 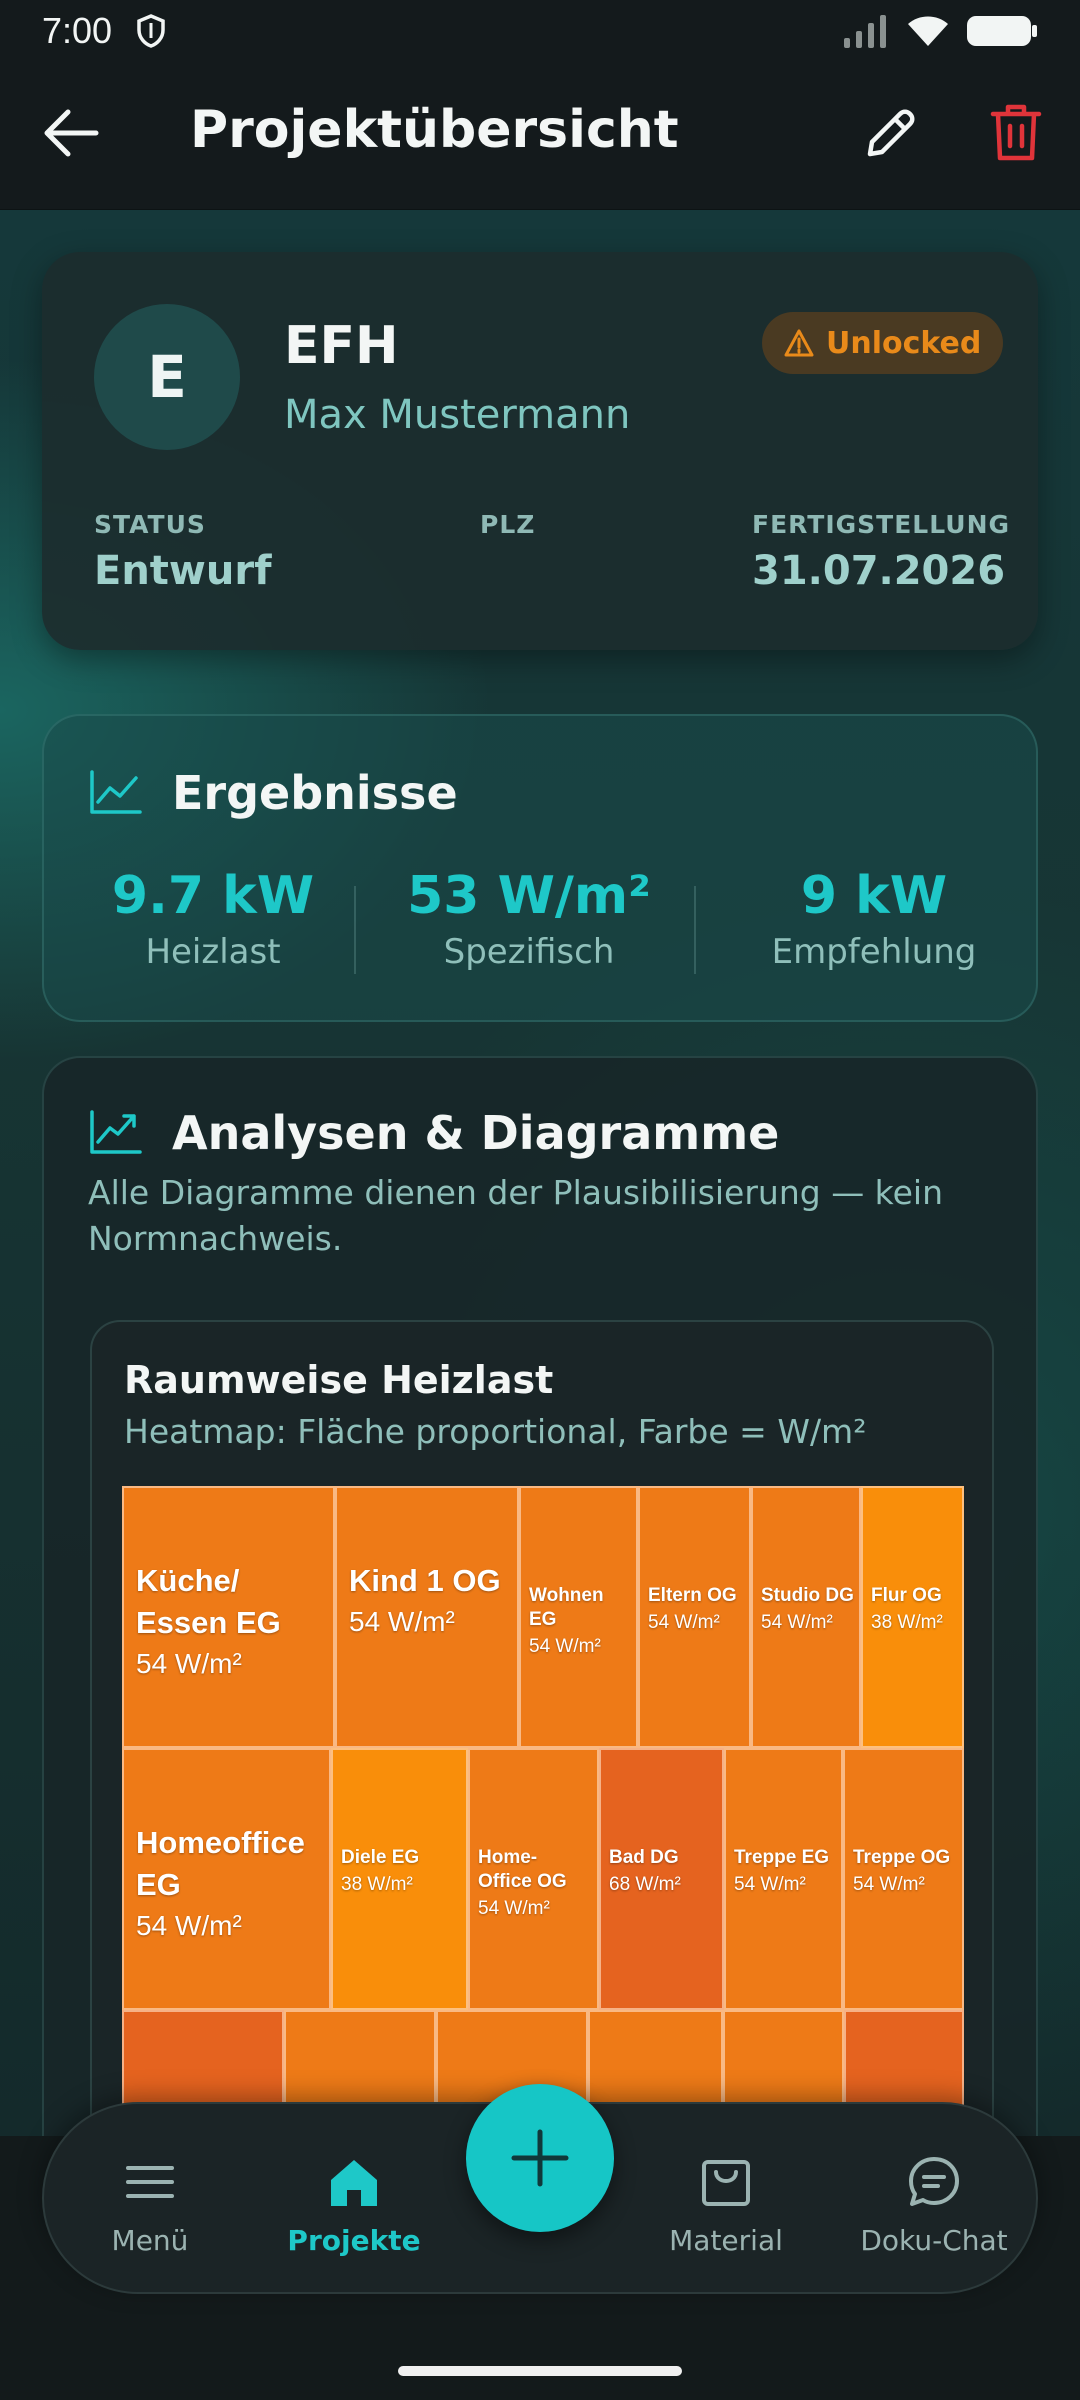 I want to click on nav-item-doku-chat: Doku-Chat, so click(x=934, y=2205).